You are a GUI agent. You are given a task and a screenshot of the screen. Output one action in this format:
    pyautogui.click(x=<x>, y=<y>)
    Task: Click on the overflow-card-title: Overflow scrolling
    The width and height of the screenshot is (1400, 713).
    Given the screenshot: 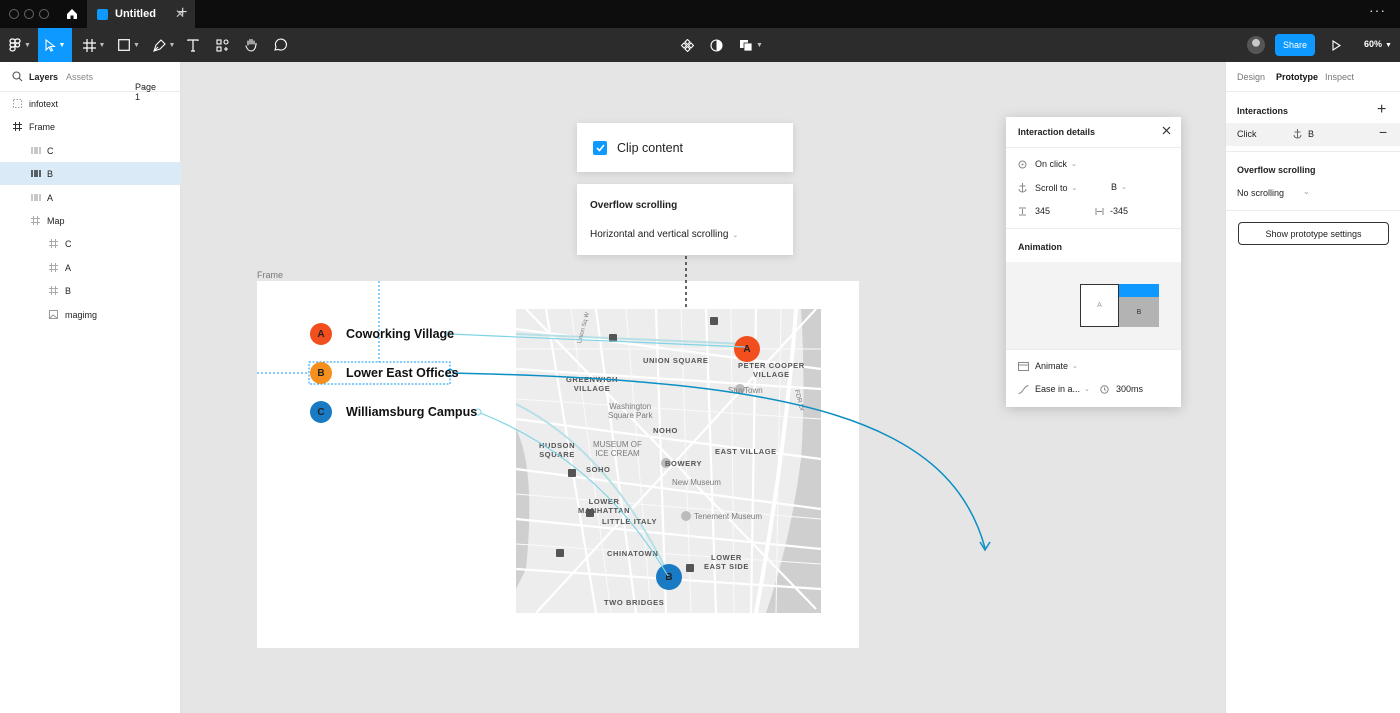 What is the action you would take?
    pyautogui.click(x=634, y=205)
    